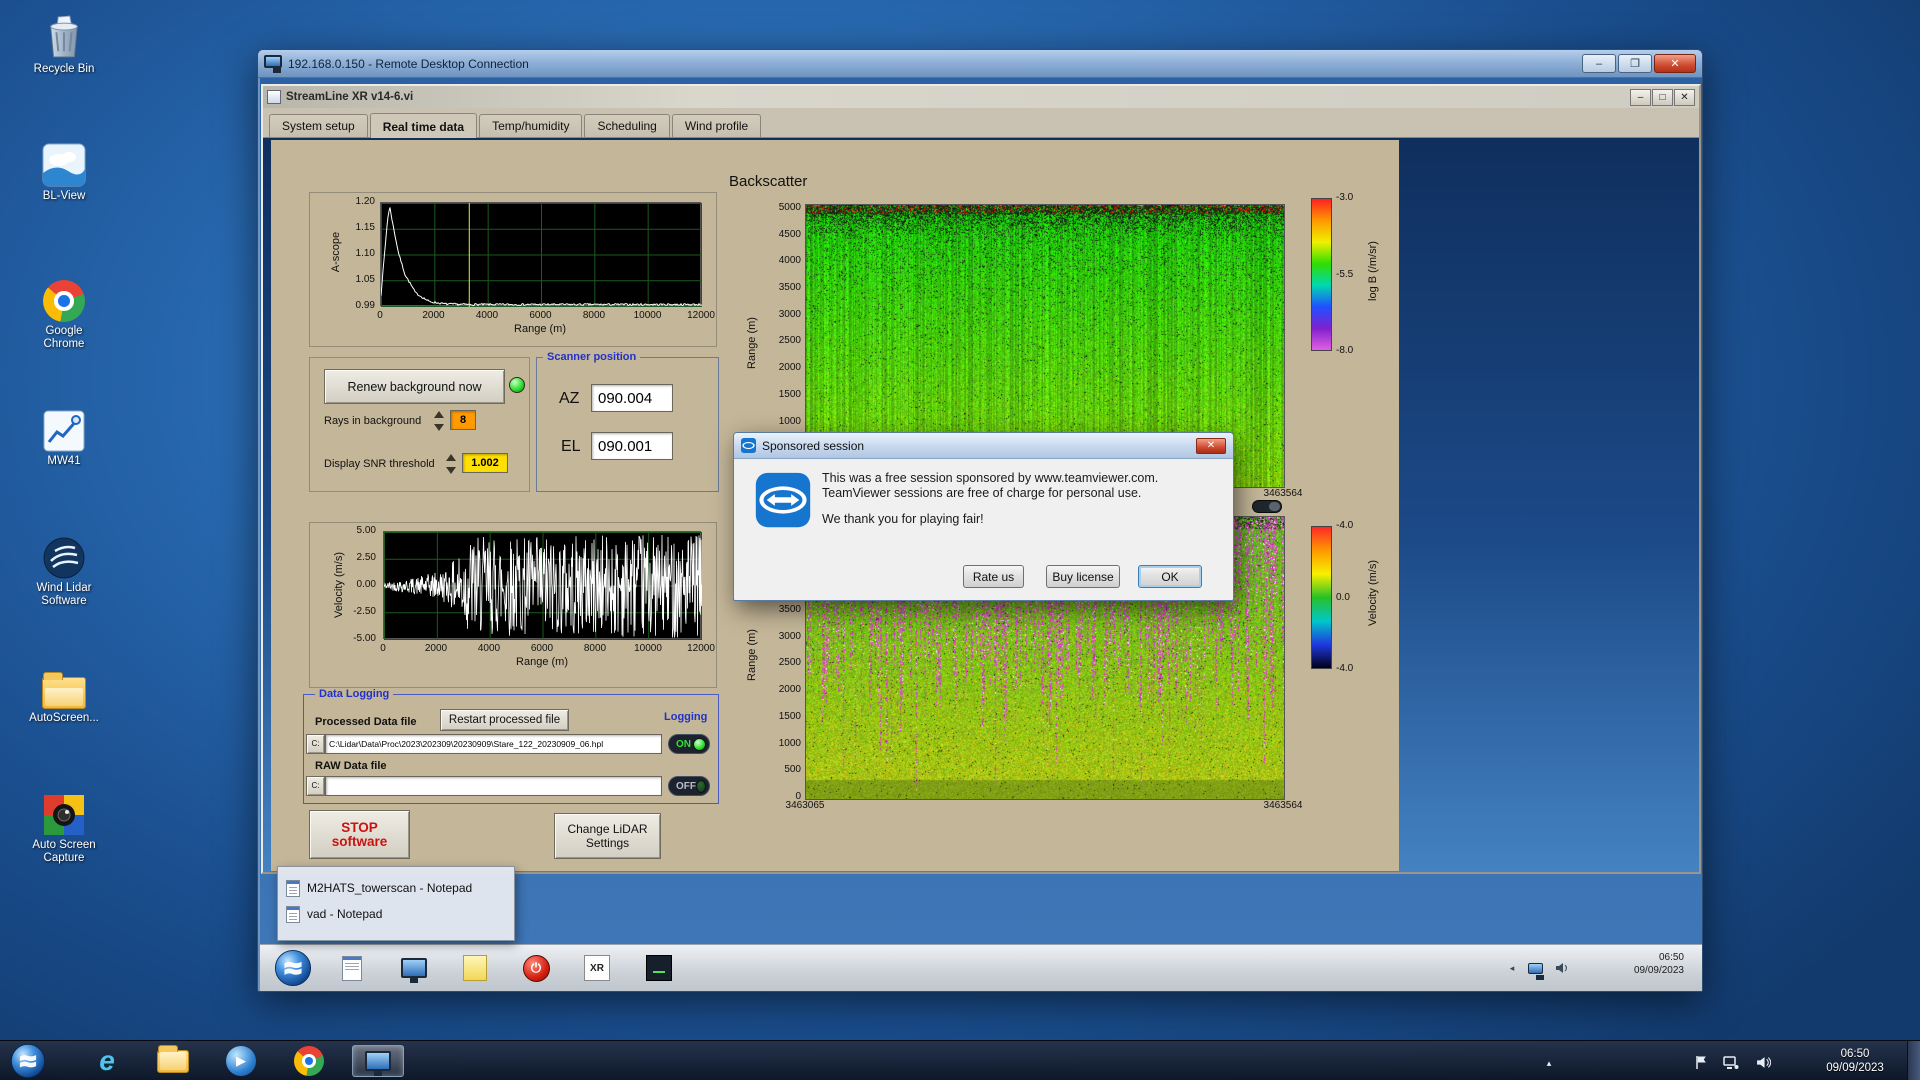 This screenshot has width=1920, height=1080. Describe the element at coordinates (318, 125) in the screenshot. I see `tab-system-setup: System setup` at that location.